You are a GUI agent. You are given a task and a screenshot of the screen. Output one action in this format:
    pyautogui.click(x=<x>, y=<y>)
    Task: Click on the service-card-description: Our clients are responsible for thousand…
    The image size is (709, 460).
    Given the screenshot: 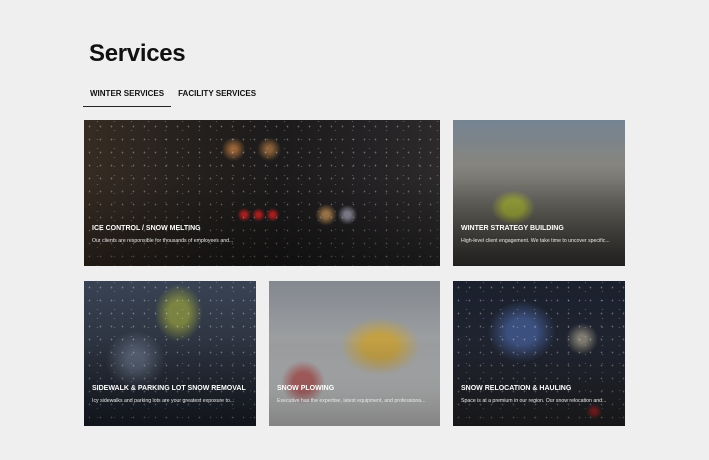 What is the action you would take?
    pyautogui.click(x=163, y=241)
    